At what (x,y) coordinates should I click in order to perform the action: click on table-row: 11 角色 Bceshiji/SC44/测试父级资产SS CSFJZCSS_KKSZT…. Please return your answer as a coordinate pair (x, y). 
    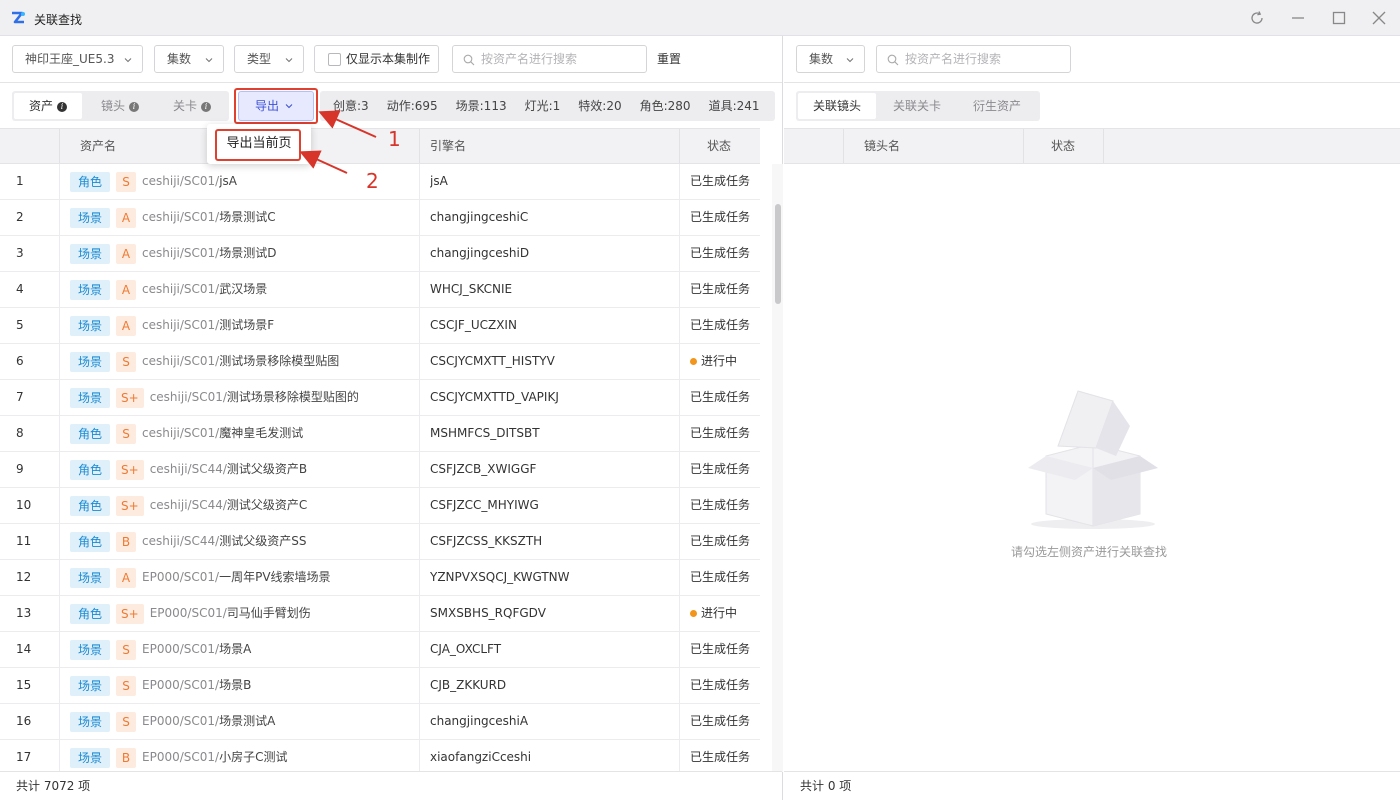
    Looking at the image, I should click on (380, 542).